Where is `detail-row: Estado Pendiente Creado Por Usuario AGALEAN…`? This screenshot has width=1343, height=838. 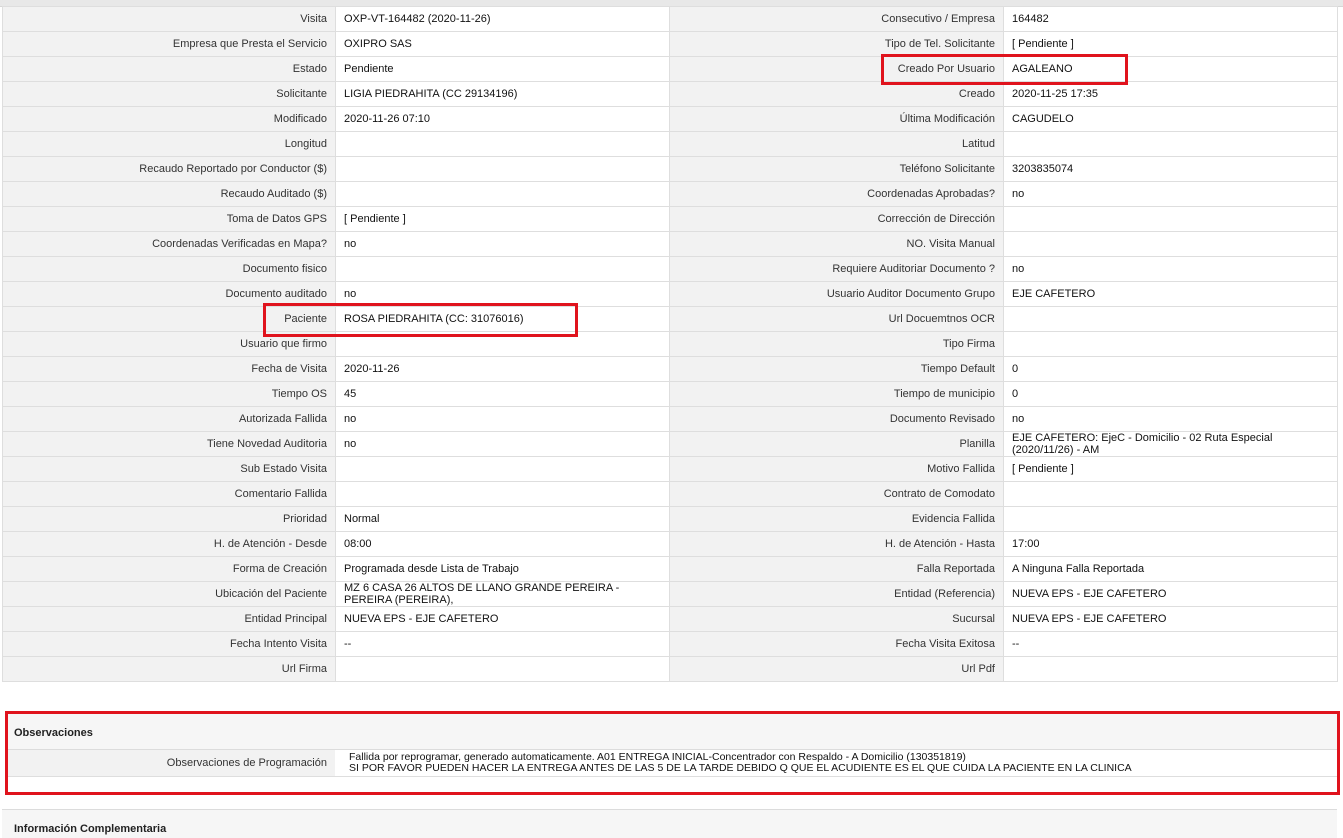
detail-row: Estado Pendiente Creado Por Usuario AGALEAN… is located at coordinates (670, 69).